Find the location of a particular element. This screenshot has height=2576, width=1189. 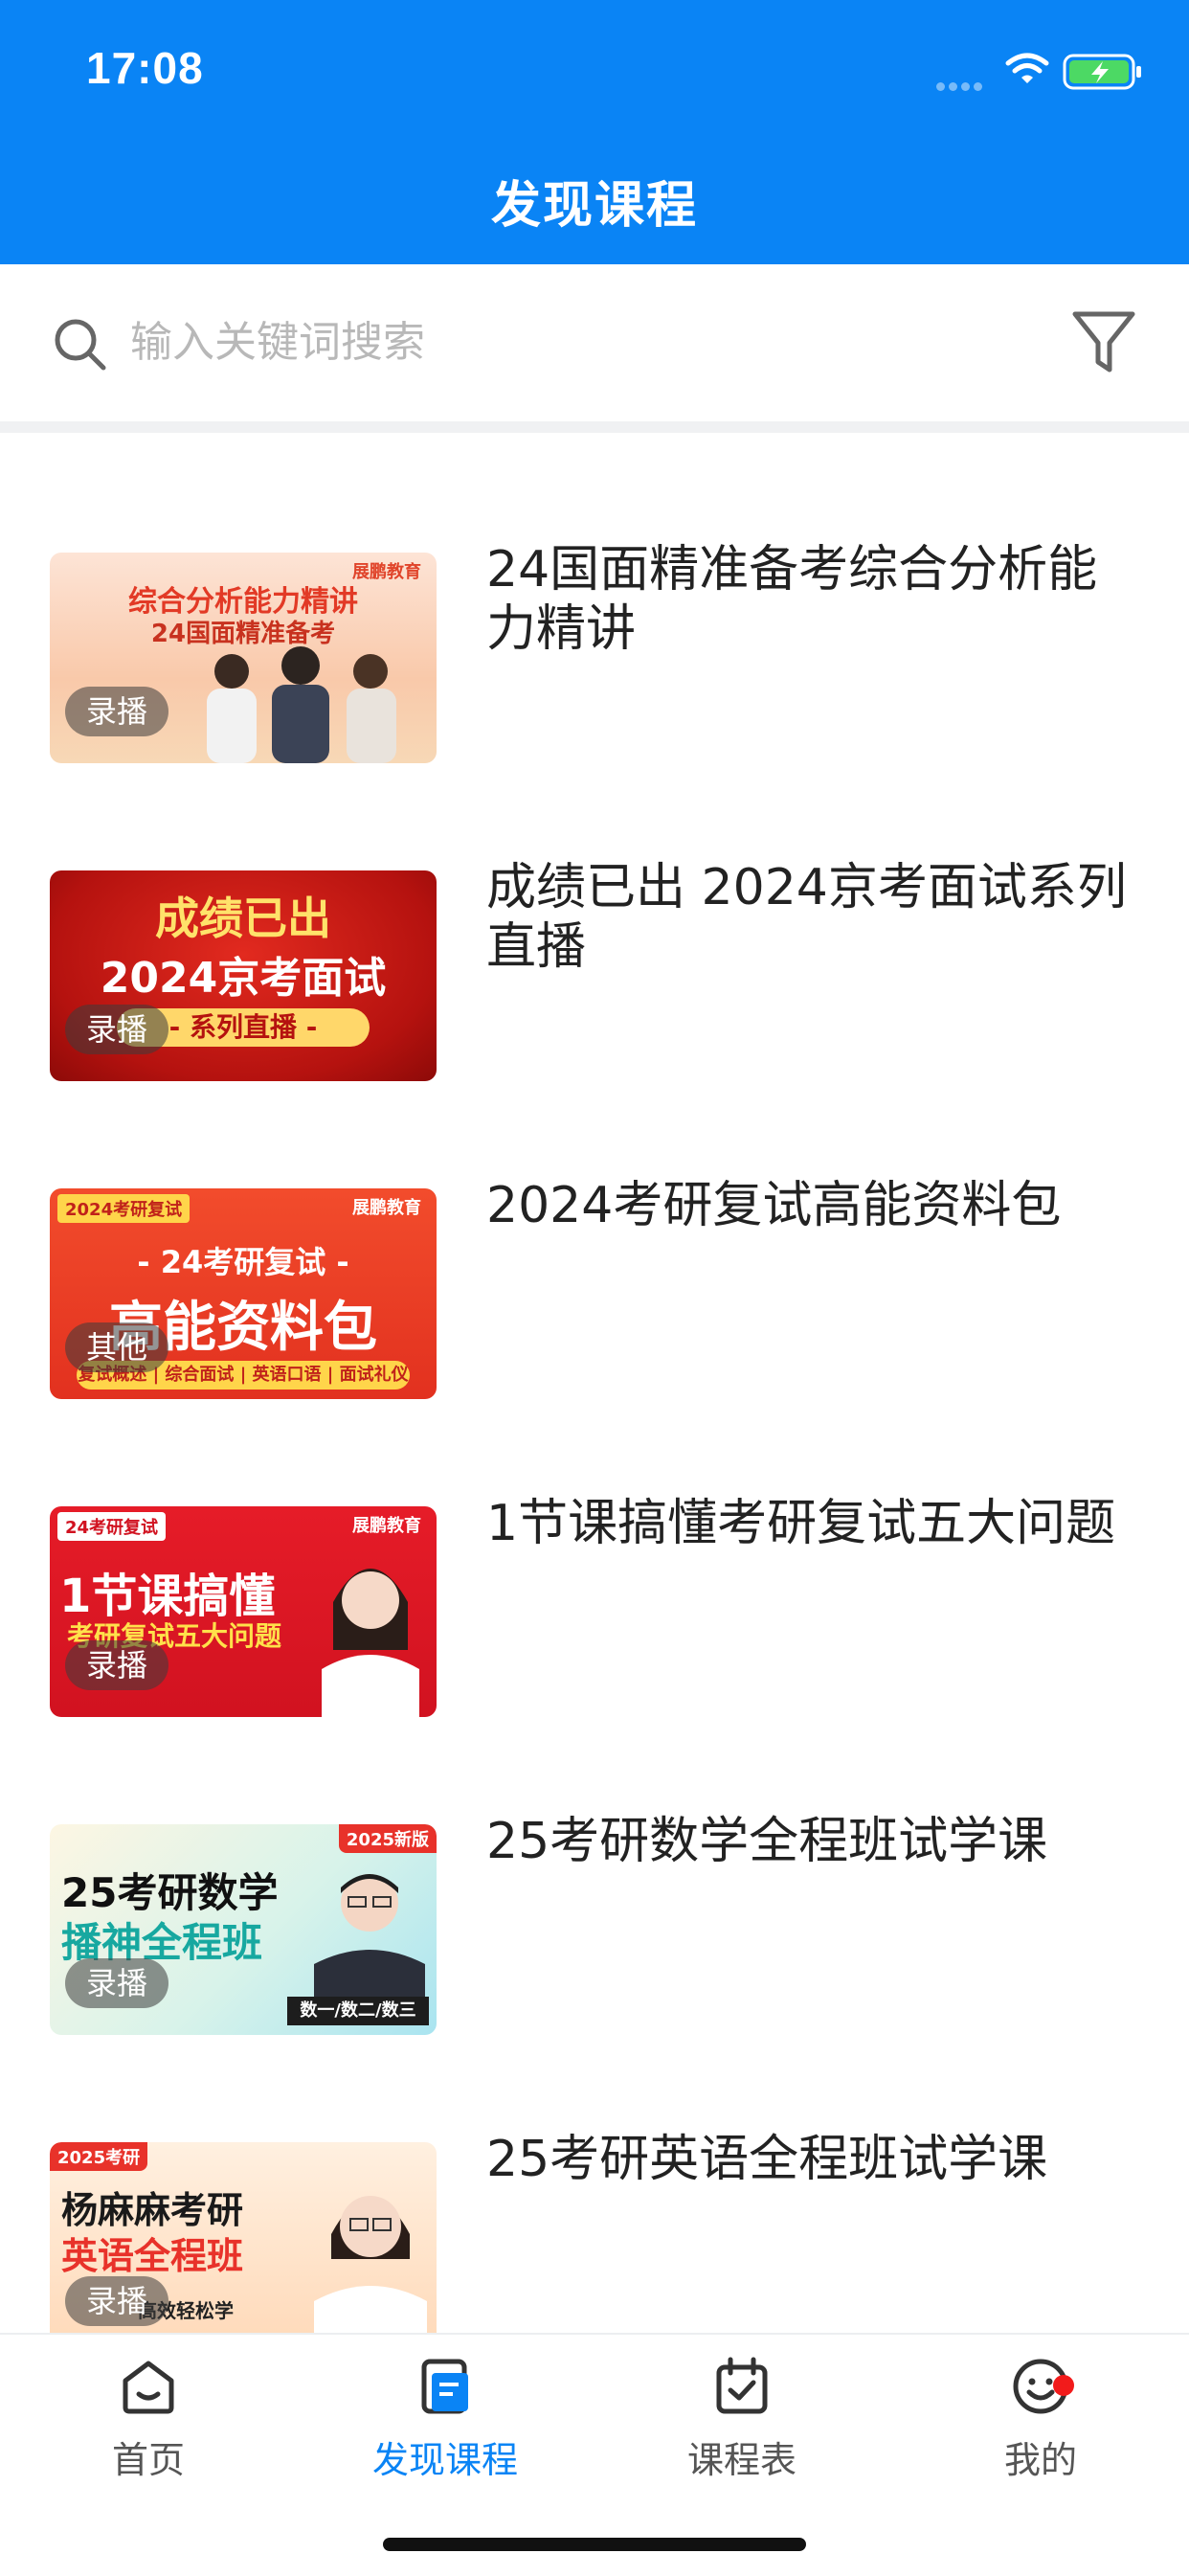

tab-label: 我的 is located at coordinates (1040, 2460).